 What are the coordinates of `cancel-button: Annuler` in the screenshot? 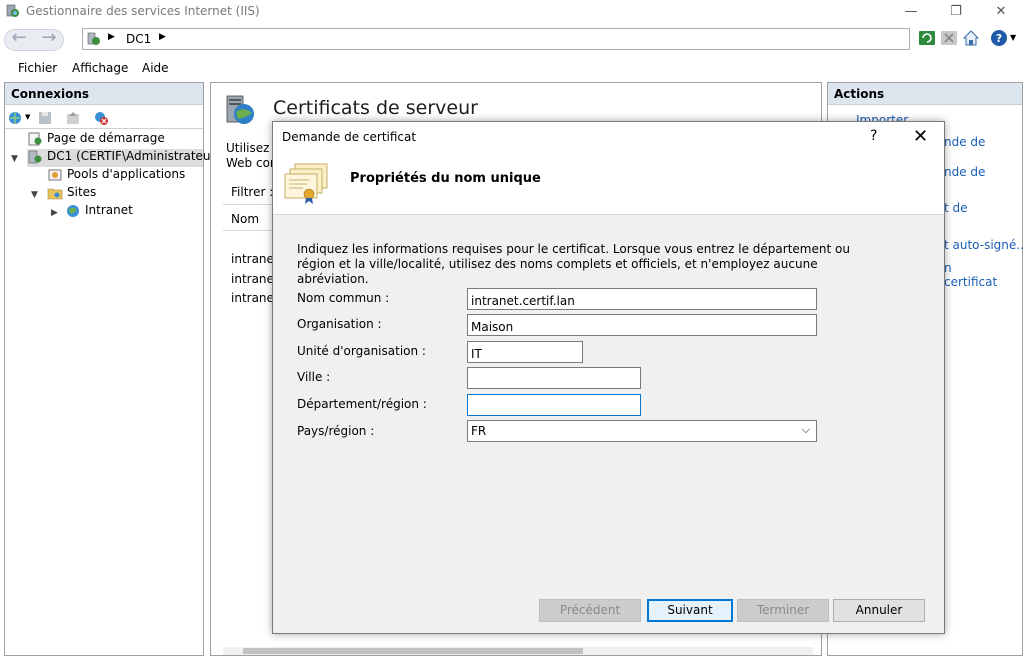 It's located at (879, 610).